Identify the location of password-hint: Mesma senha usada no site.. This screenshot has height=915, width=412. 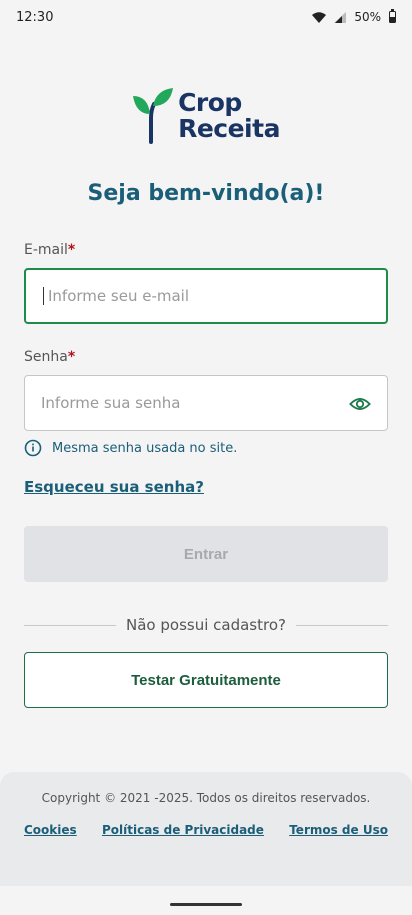
(130, 448).